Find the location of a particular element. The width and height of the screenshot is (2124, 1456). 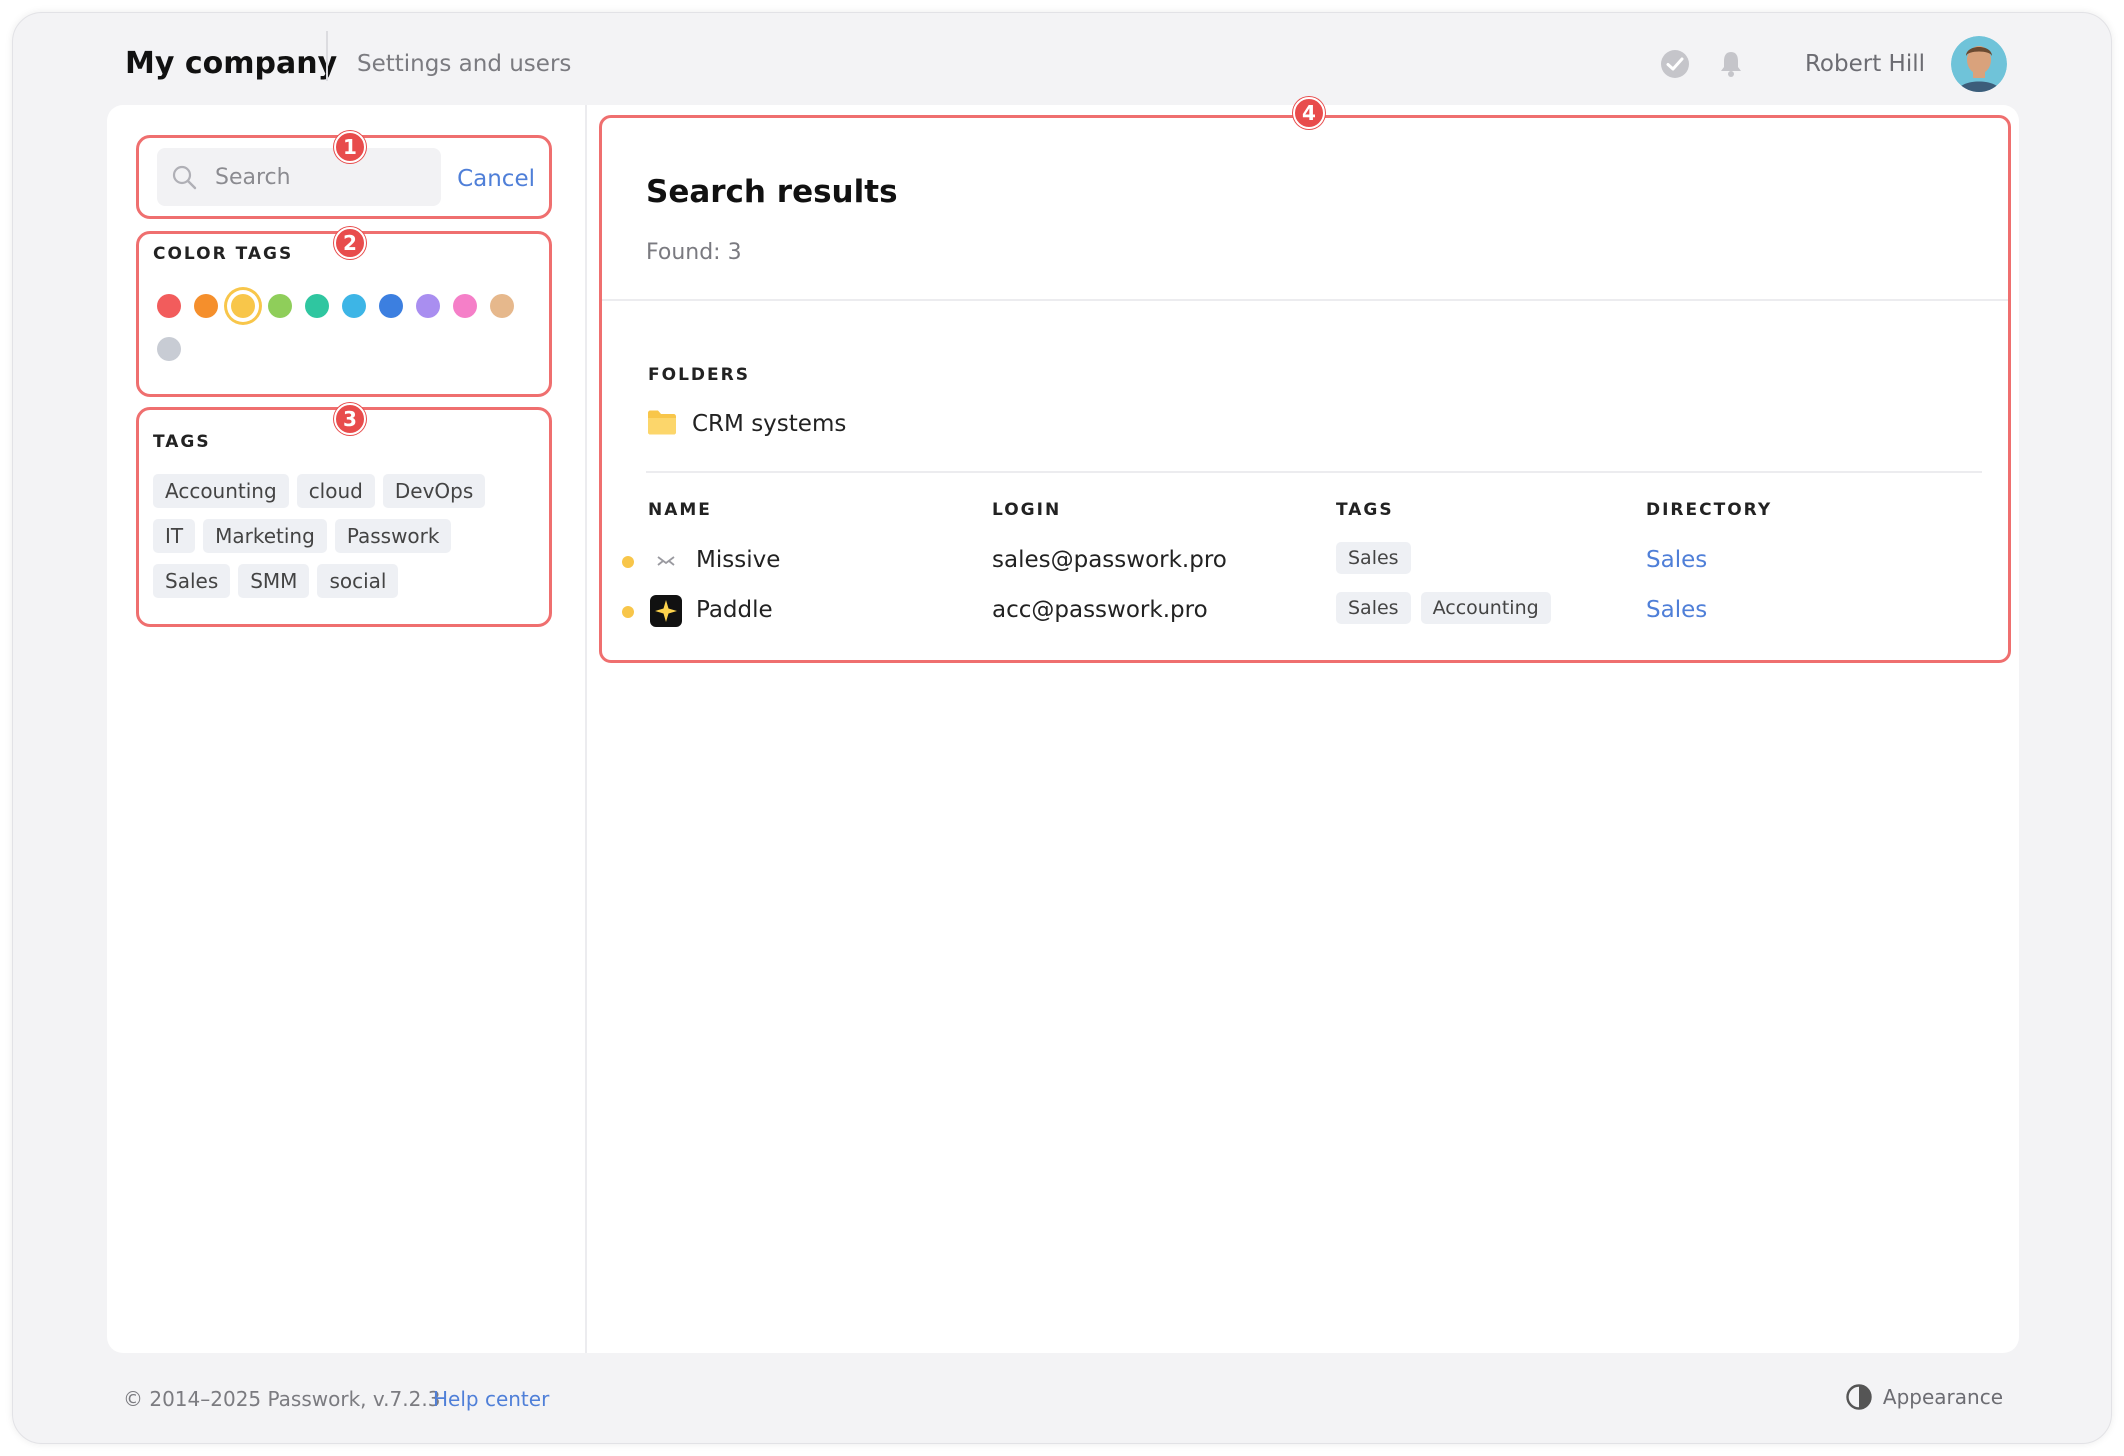

row-name: Paddle is located at coordinates (734, 610).